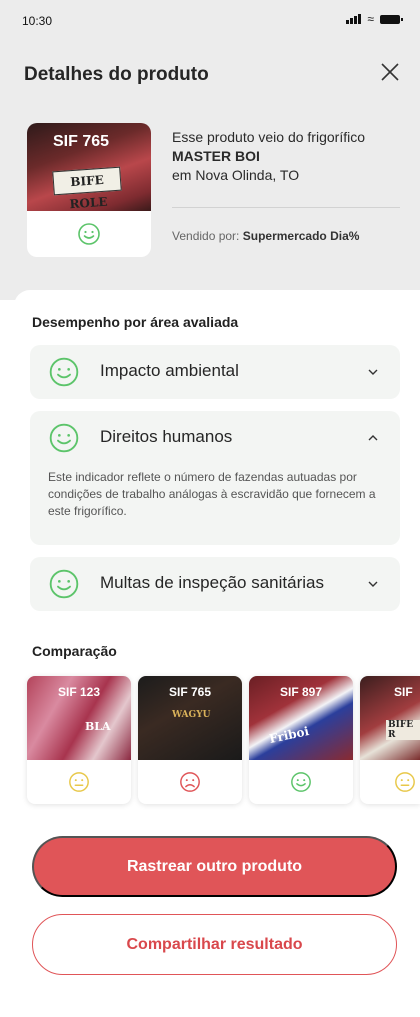 The width and height of the screenshot is (420, 1017). I want to click on area-row: Direitos humanos, so click(215, 438).